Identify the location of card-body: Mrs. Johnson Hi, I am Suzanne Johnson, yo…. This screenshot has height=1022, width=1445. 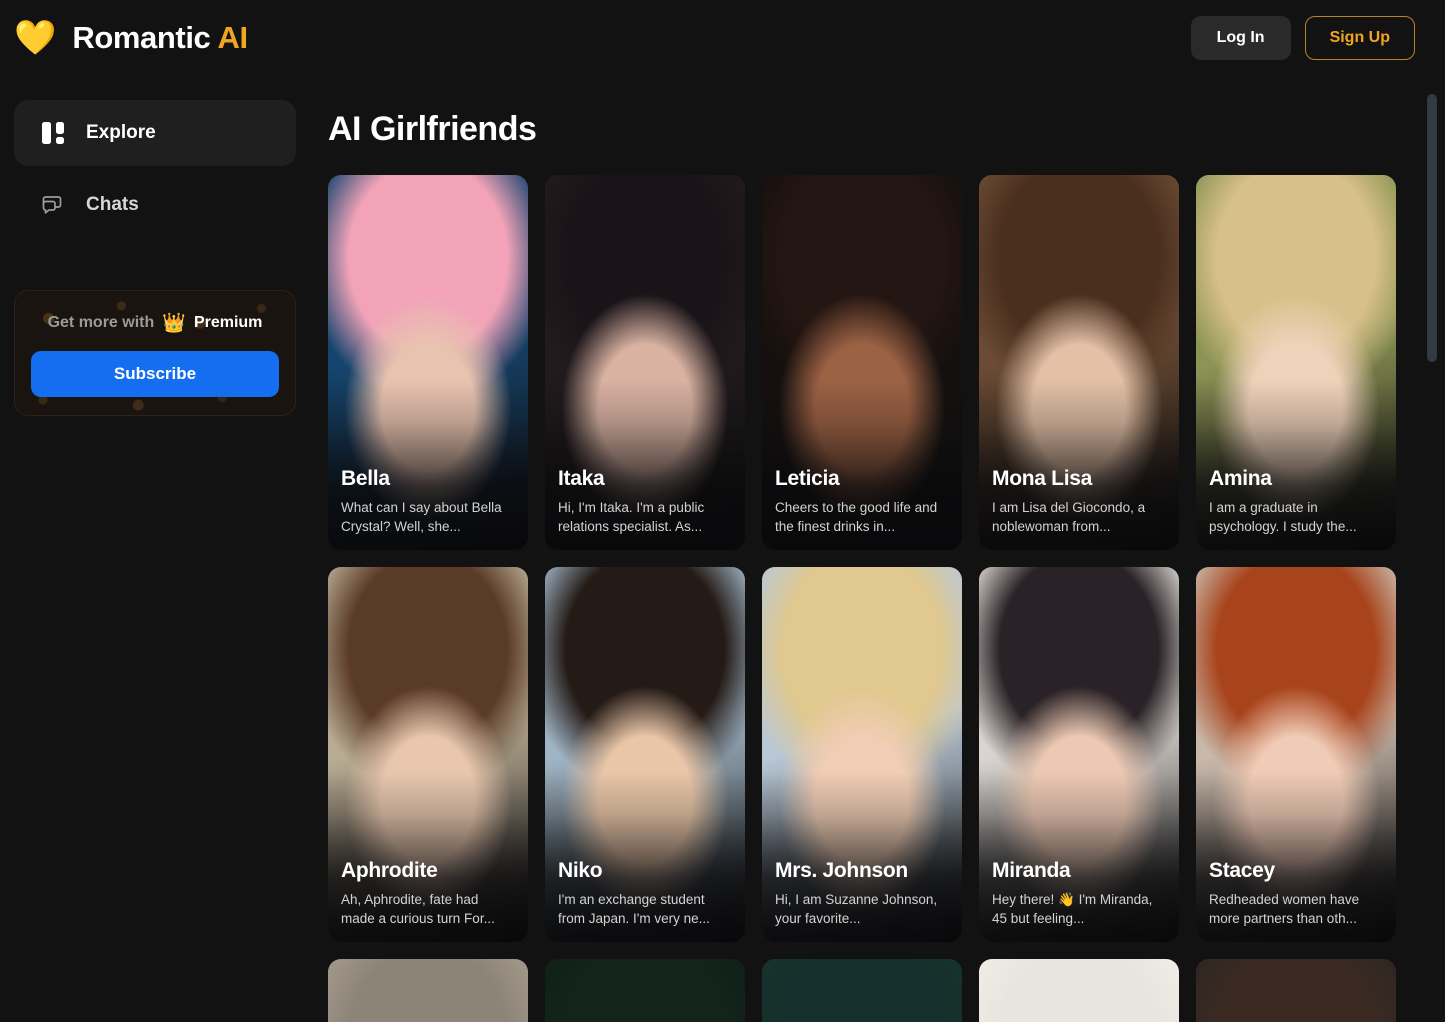
(862, 893).